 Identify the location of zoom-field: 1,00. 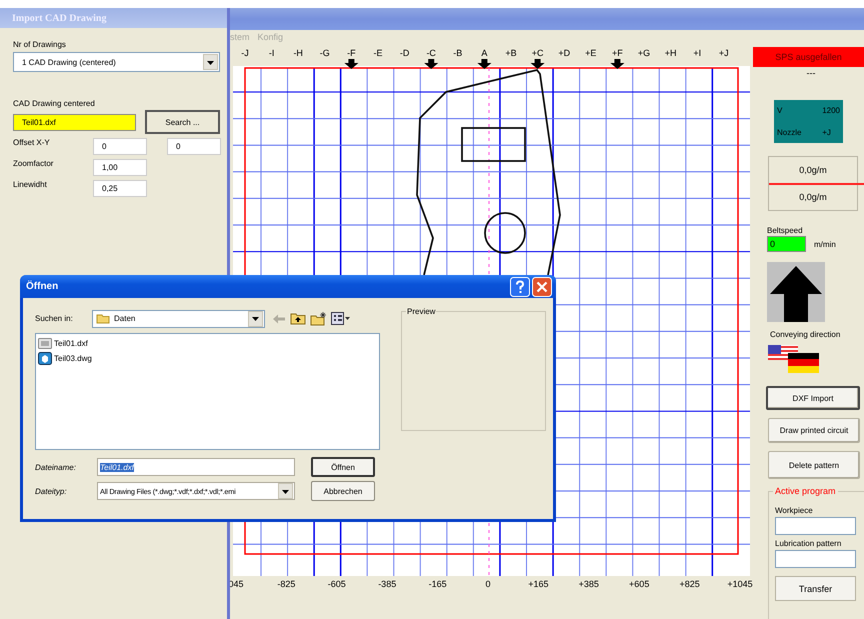
(120, 167).